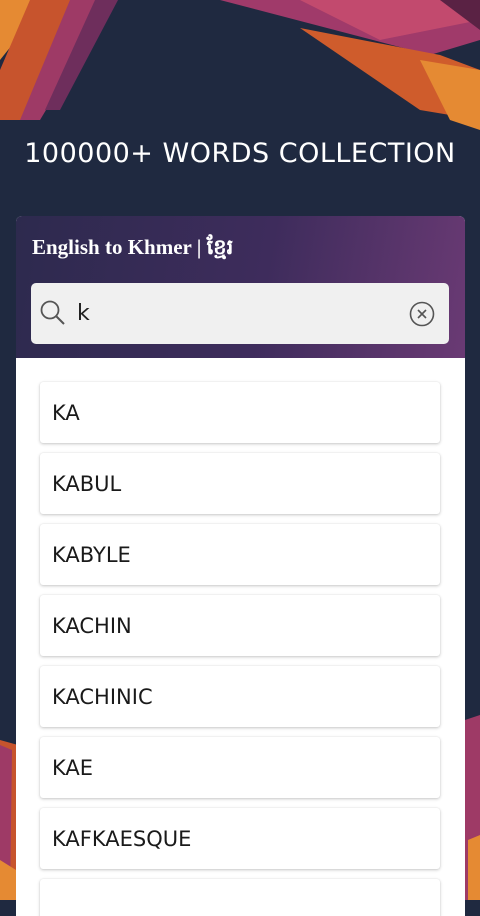 The height and width of the screenshot is (916, 480). What do you see at coordinates (52, 312) in the screenshot?
I see `search-icon` at bounding box center [52, 312].